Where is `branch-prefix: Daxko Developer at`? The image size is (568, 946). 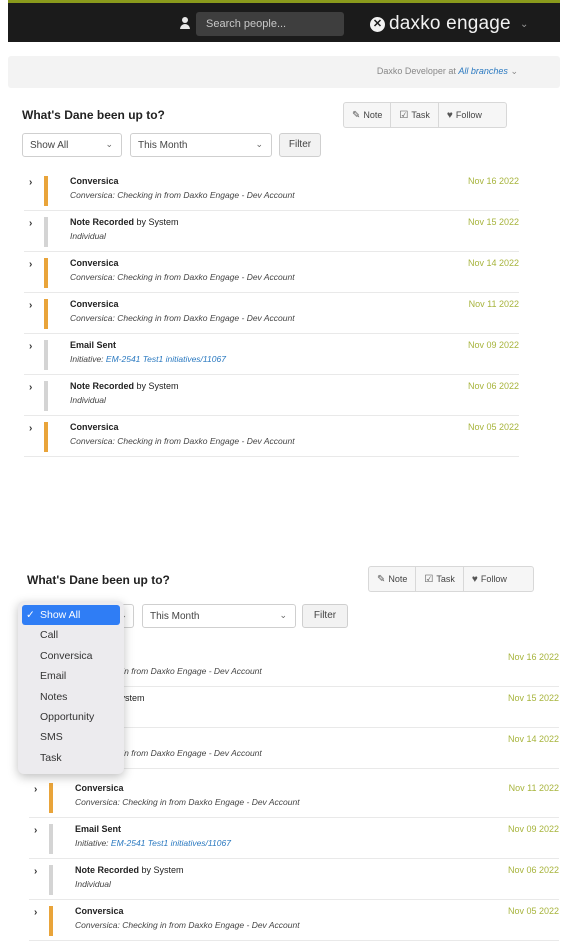 branch-prefix: Daxko Developer at is located at coordinates (417, 71).